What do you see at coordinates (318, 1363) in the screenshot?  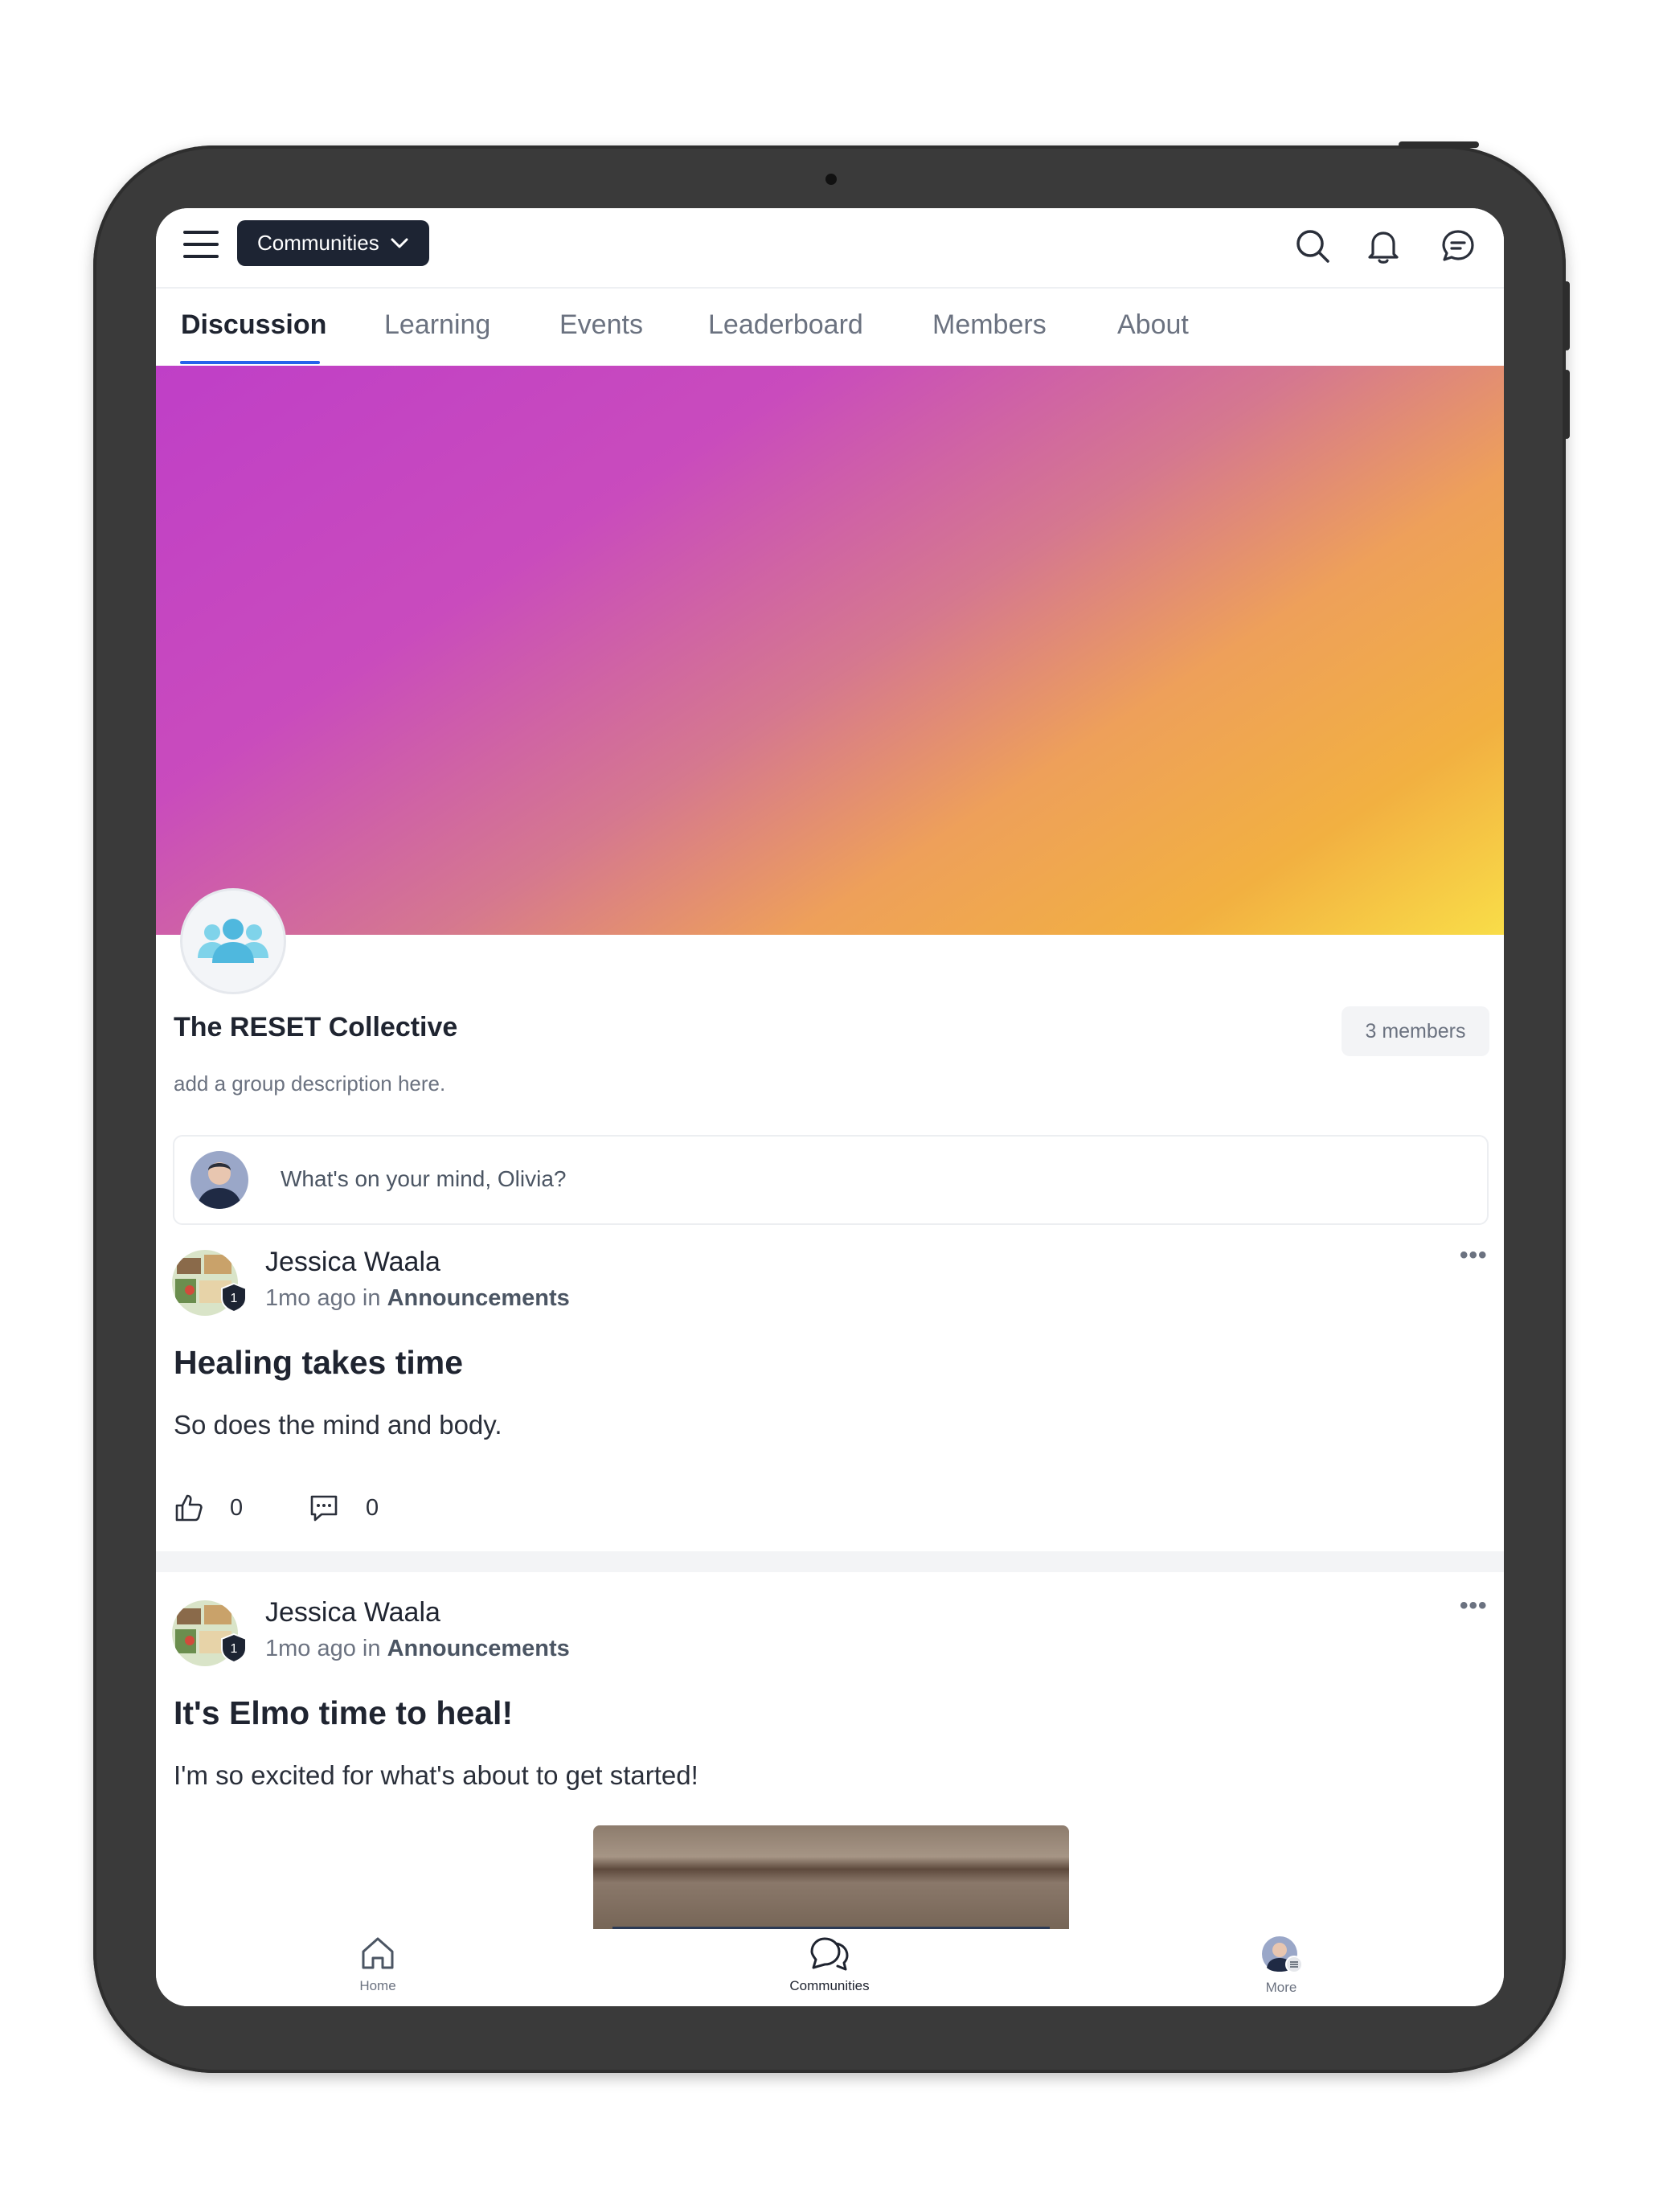 I see `post-title: Healing takes time` at bounding box center [318, 1363].